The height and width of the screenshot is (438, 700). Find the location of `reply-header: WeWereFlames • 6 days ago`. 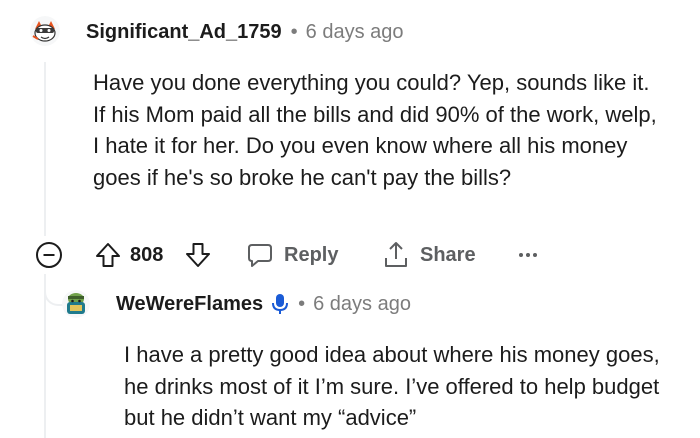

reply-header: WeWereFlames • 6 days ago is located at coordinates (263, 304).